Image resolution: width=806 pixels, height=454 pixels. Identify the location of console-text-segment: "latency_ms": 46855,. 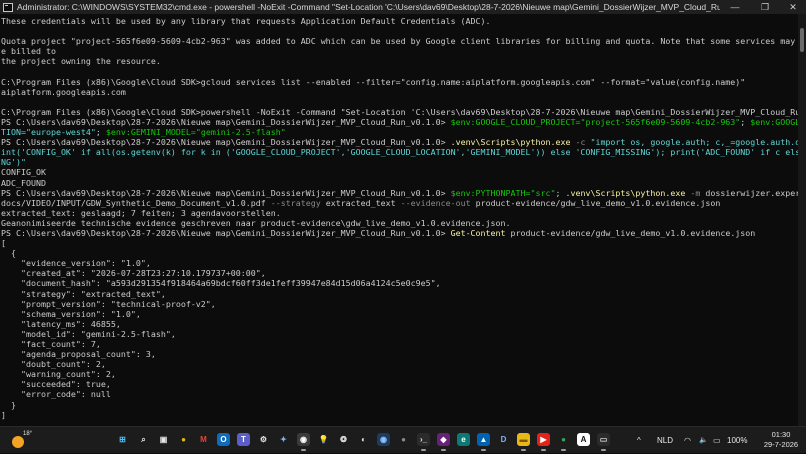
(61, 323).